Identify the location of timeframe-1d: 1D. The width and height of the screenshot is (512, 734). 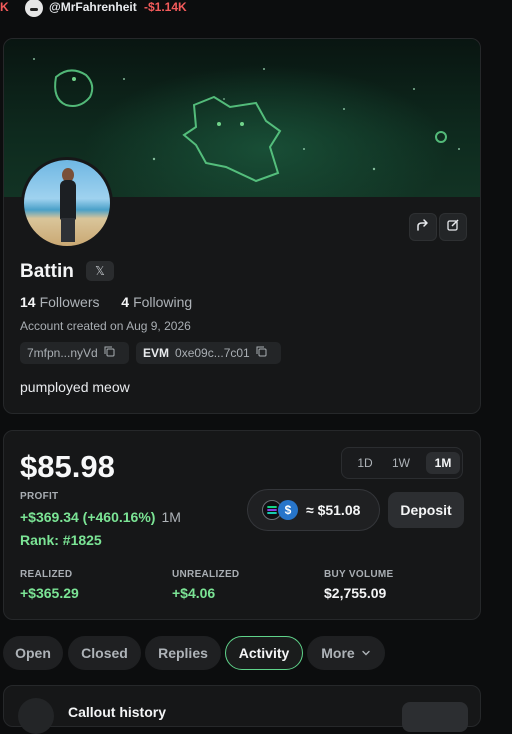
(365, 463).